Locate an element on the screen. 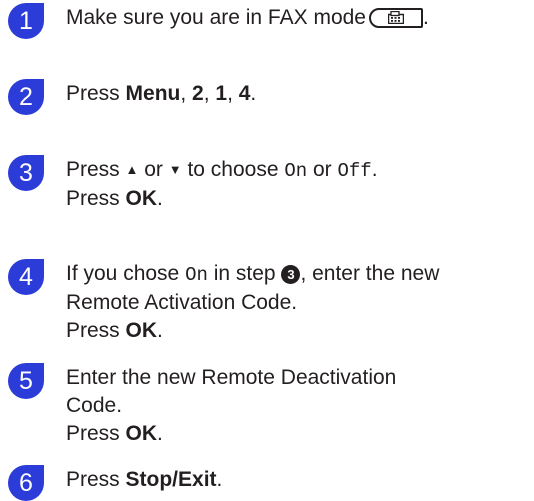  step-number-2: 2 is located at coordinates (26, 97).